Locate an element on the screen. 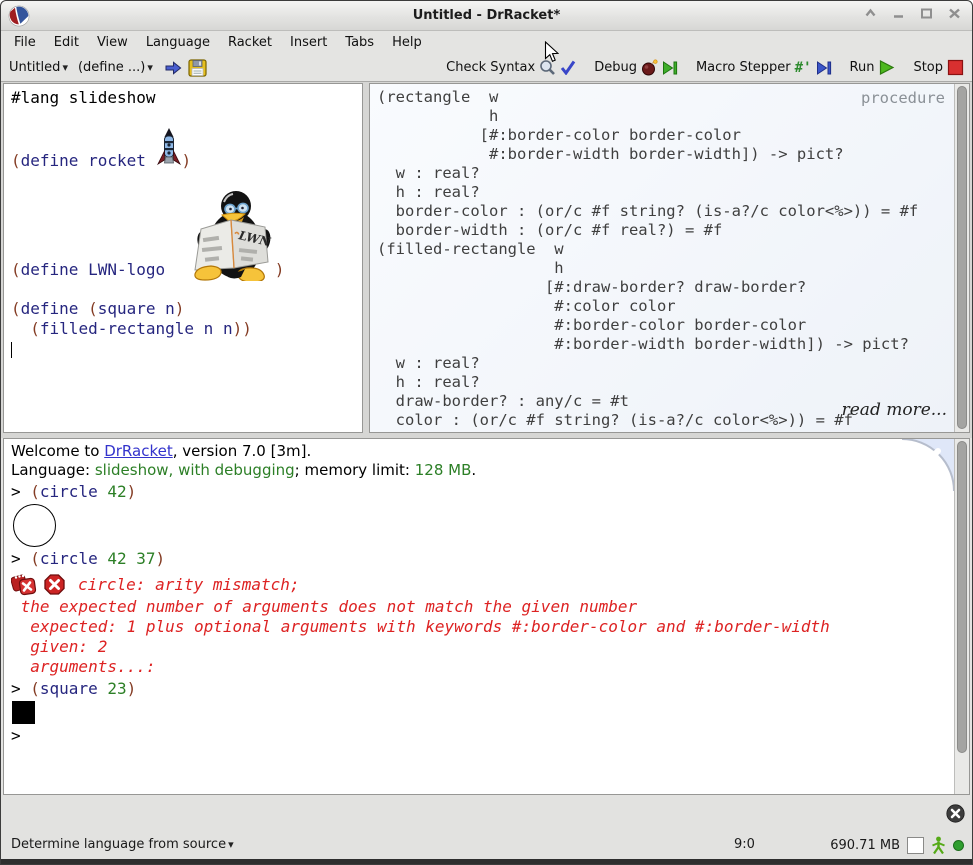 Image resolution: width=973 pixels, height=865 pixels. define-navigator-label: (define ...) is located at coordinates (111, 67).